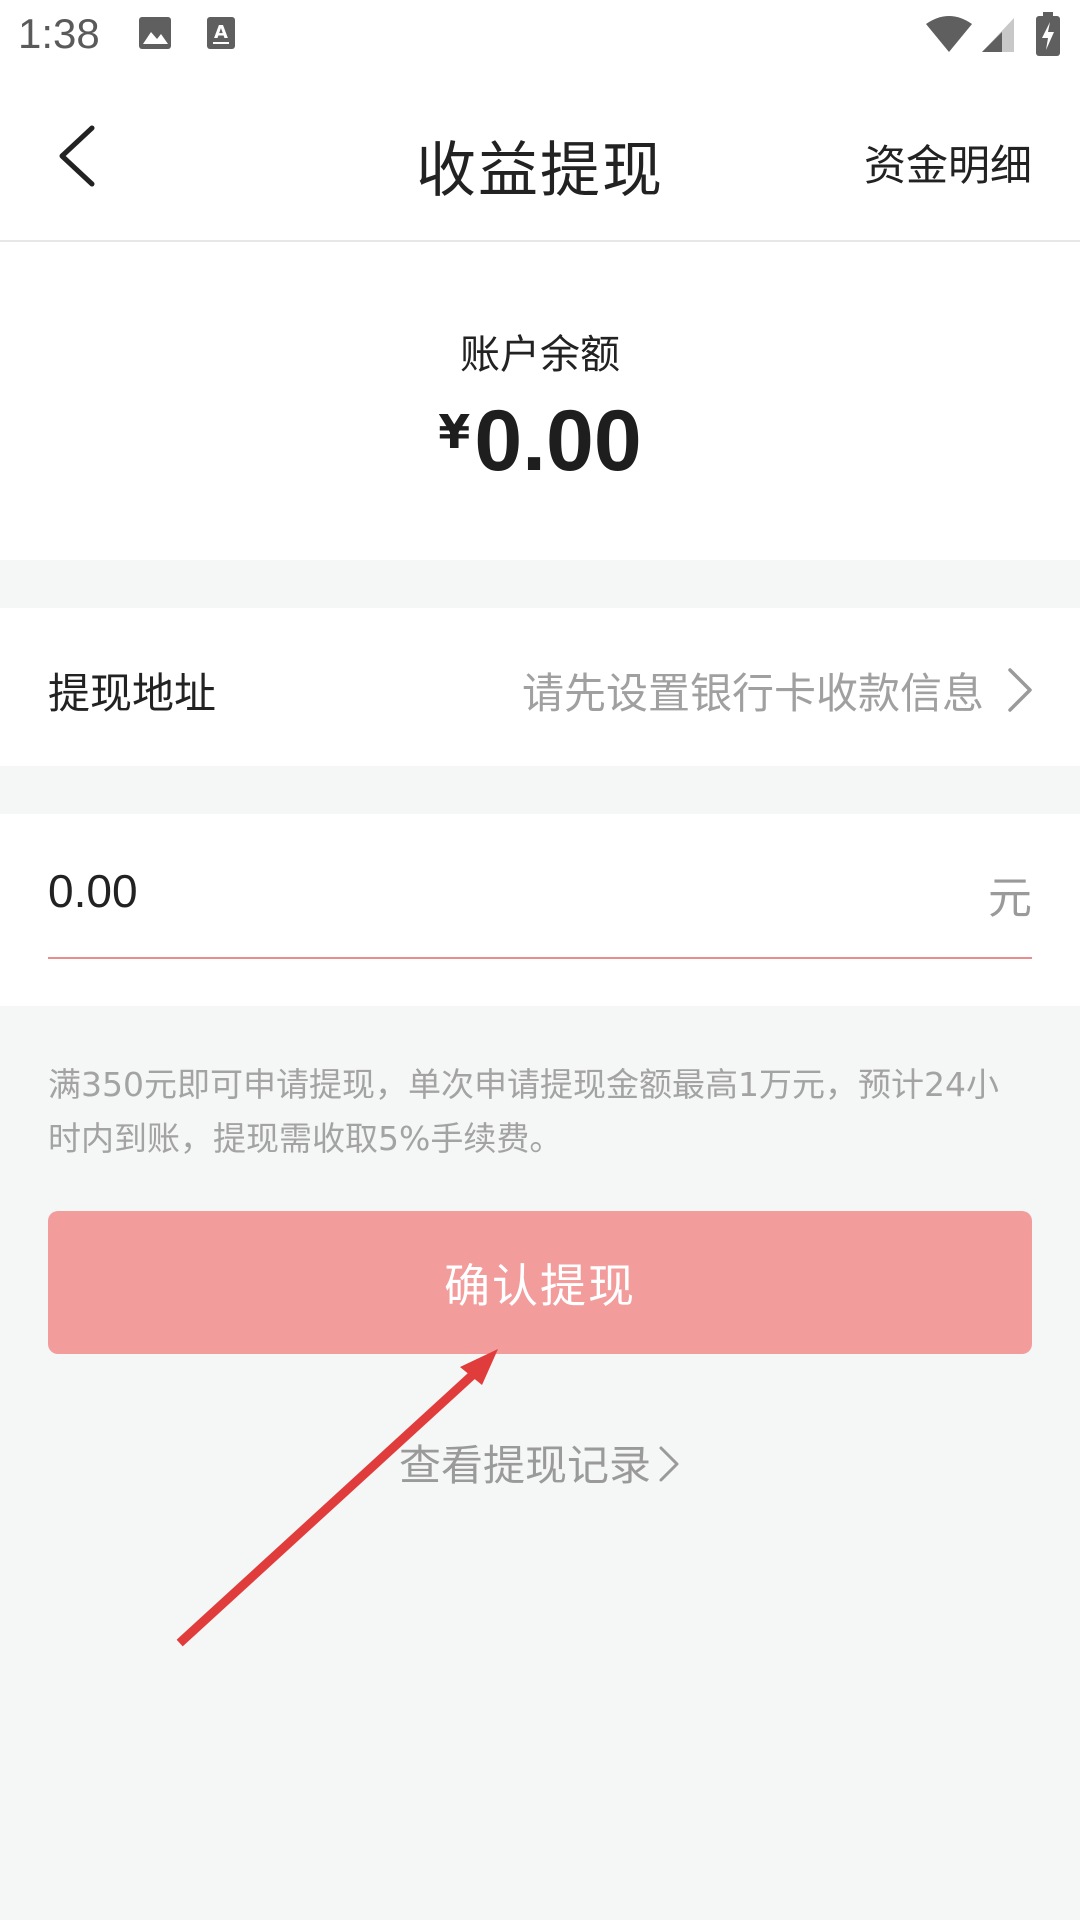 This screenshot has width=1080, height=1920. I want to click on svg-text: A, so click(221, 32).